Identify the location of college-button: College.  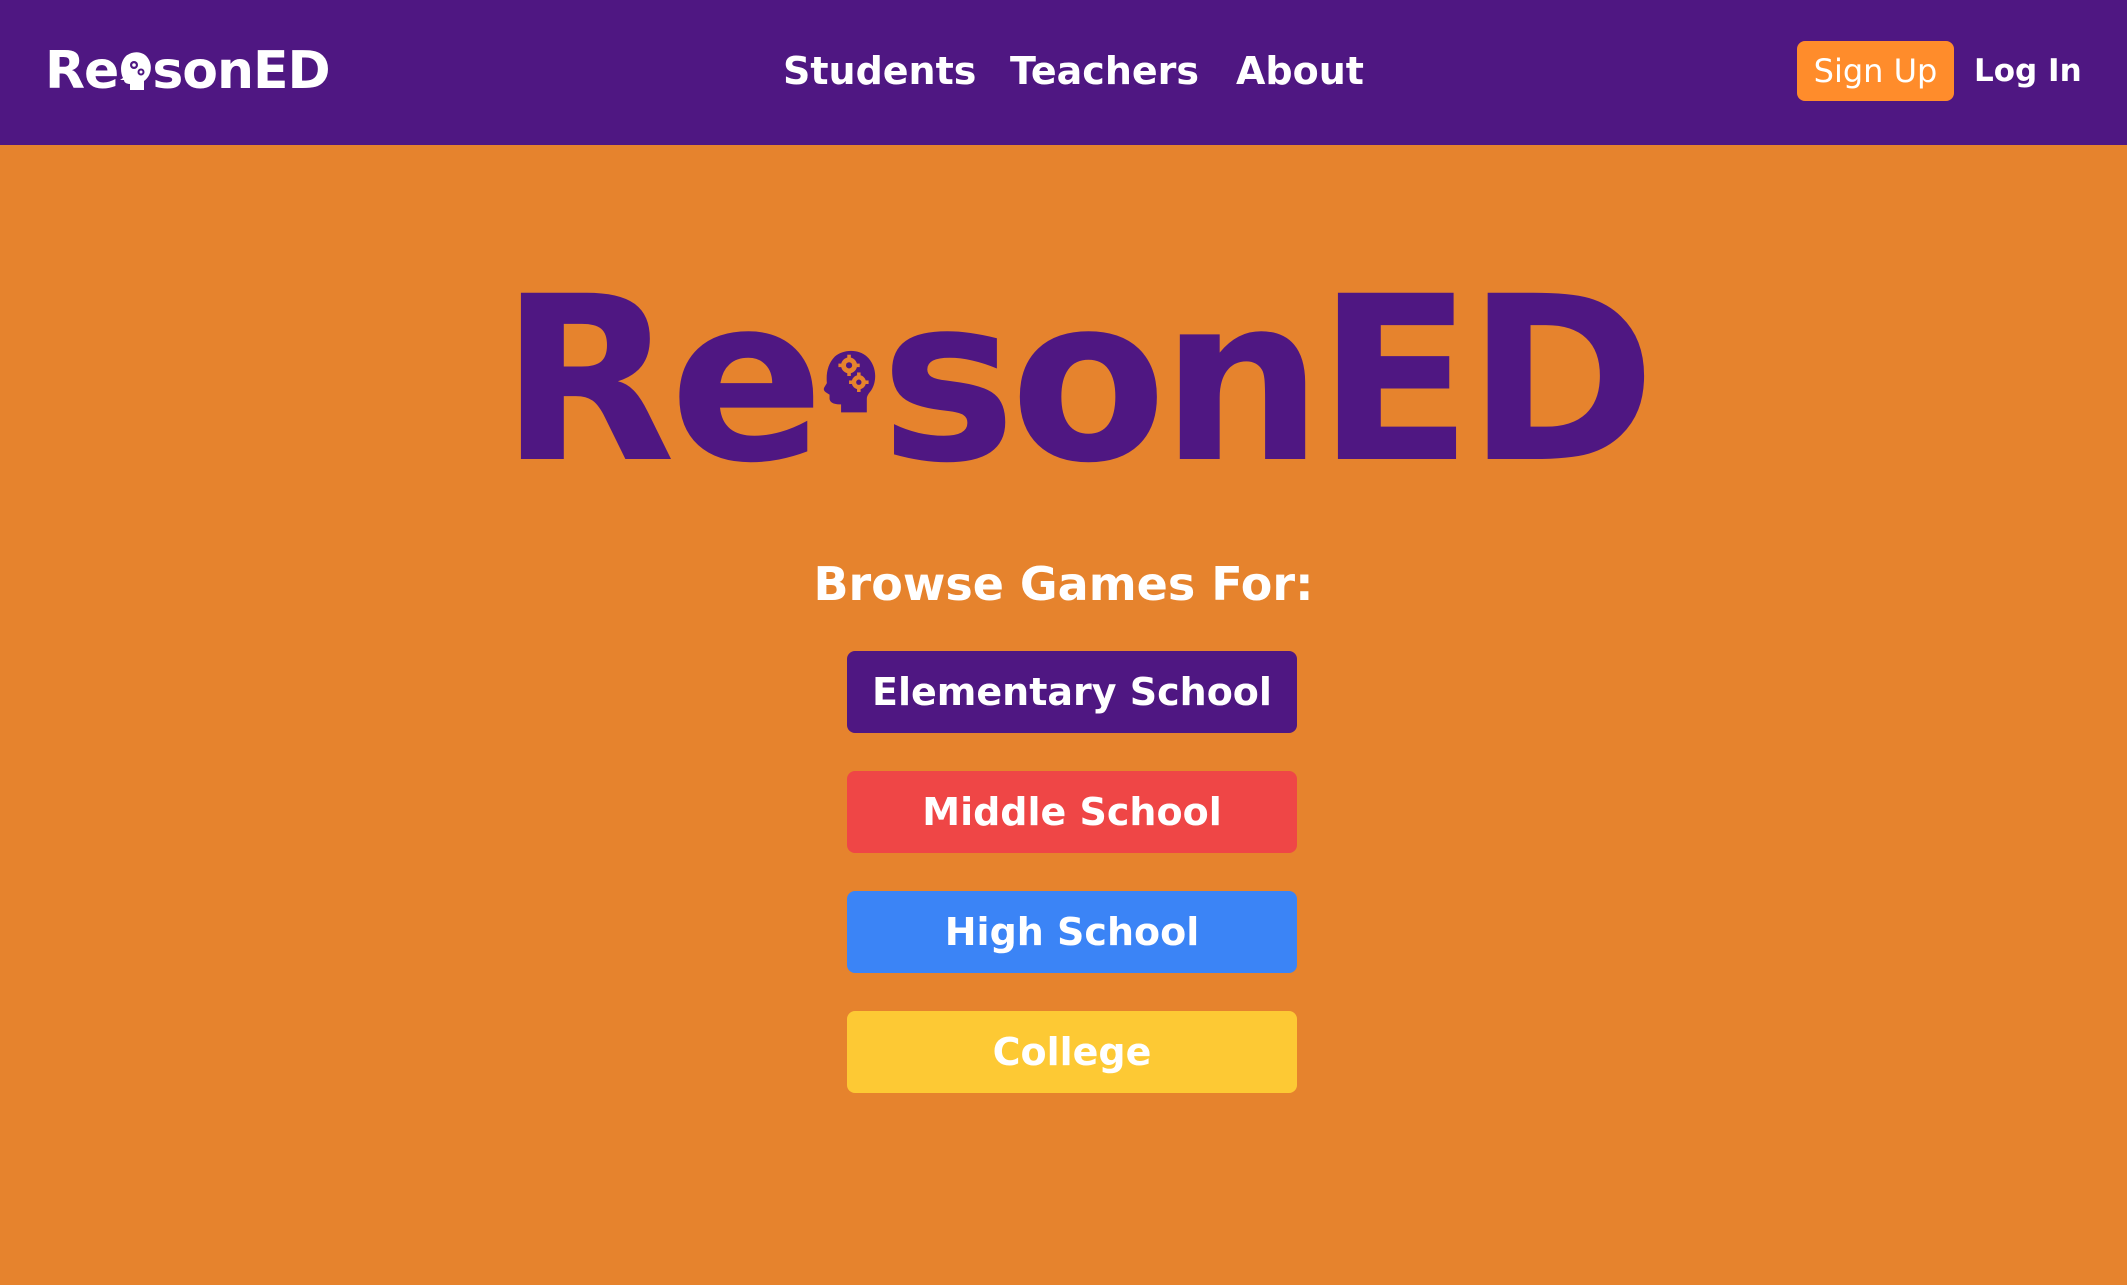
(1072, 1052).